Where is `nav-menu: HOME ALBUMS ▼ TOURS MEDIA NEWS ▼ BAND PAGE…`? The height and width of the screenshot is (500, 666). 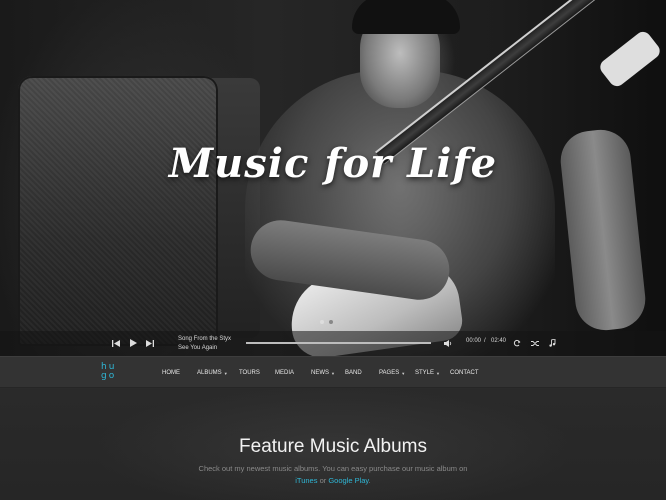
nav-menu: HOME ALBUMS ▼ TOURS MEDIA NEWS ▼ BAND PAGE… is located at coordinates (326, 373).